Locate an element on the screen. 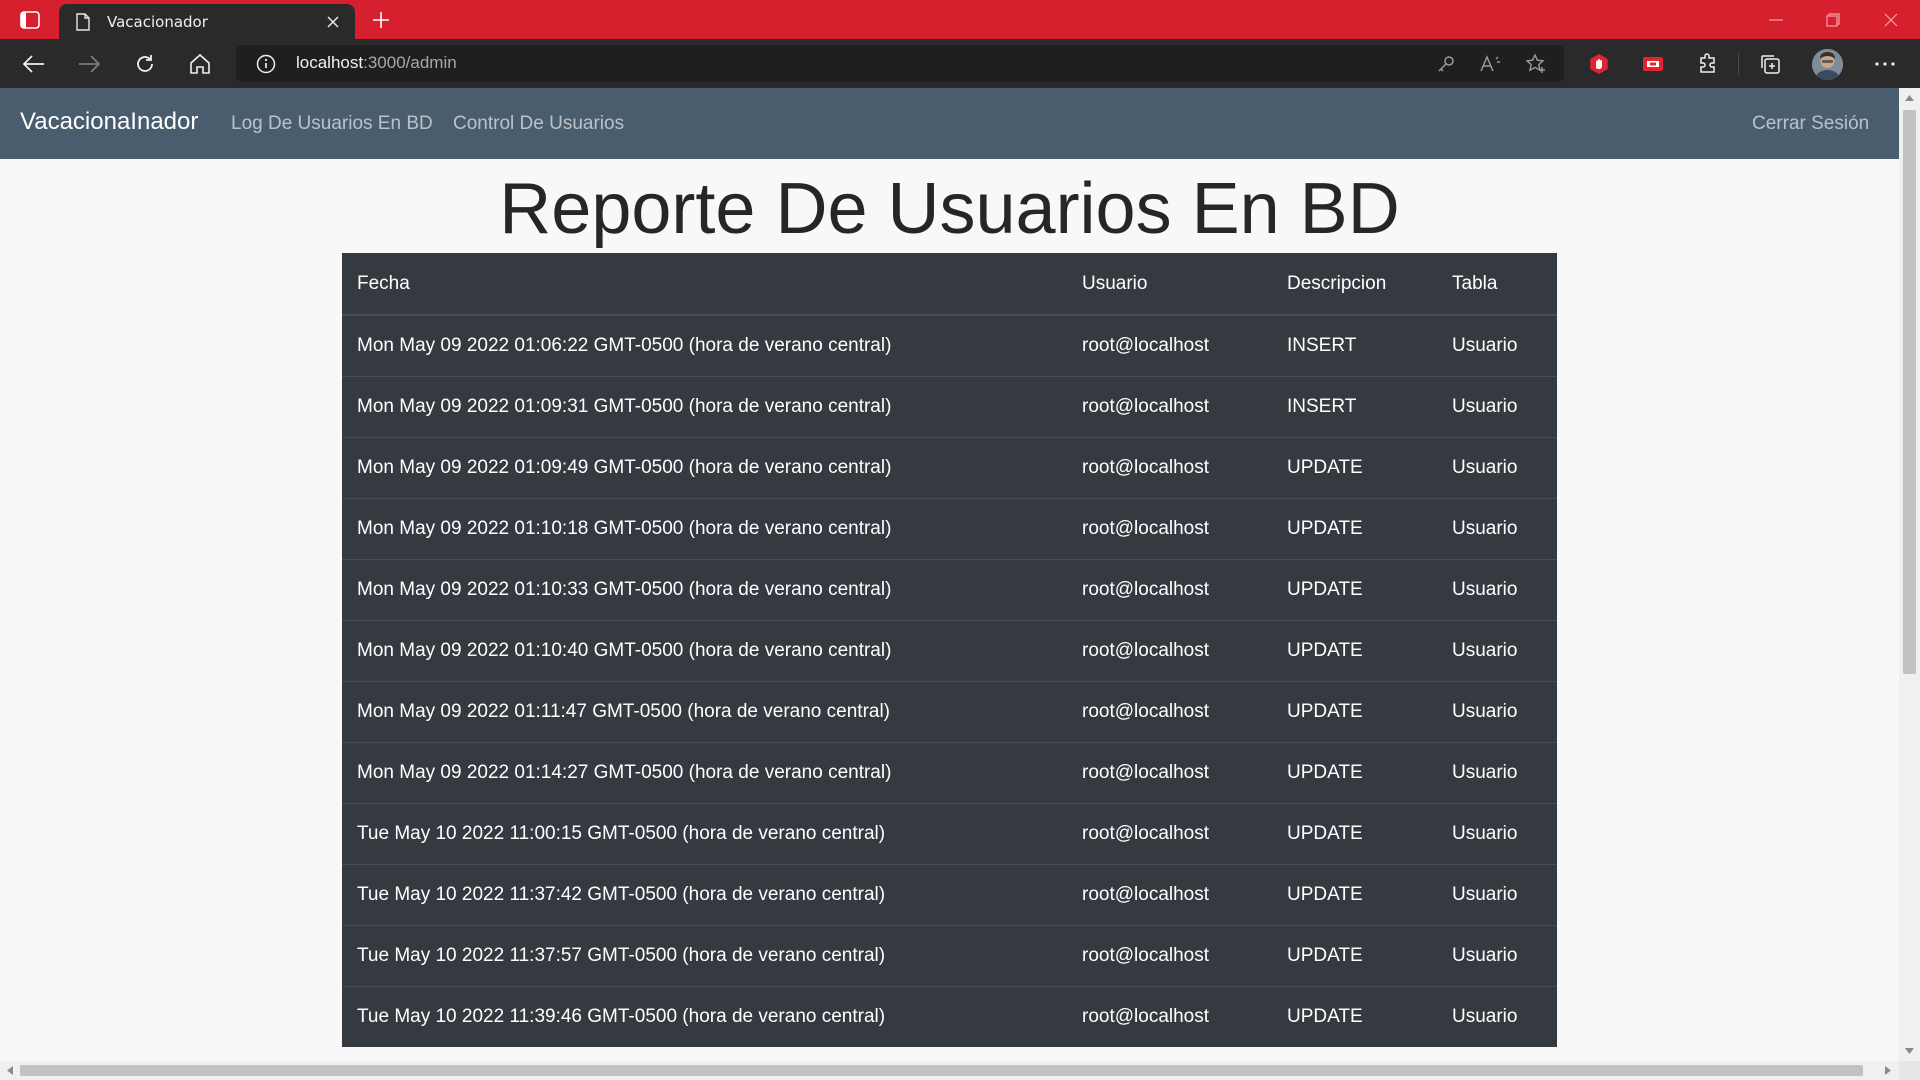  horizontal-scrollbar is located at coordinates (949, 1070).